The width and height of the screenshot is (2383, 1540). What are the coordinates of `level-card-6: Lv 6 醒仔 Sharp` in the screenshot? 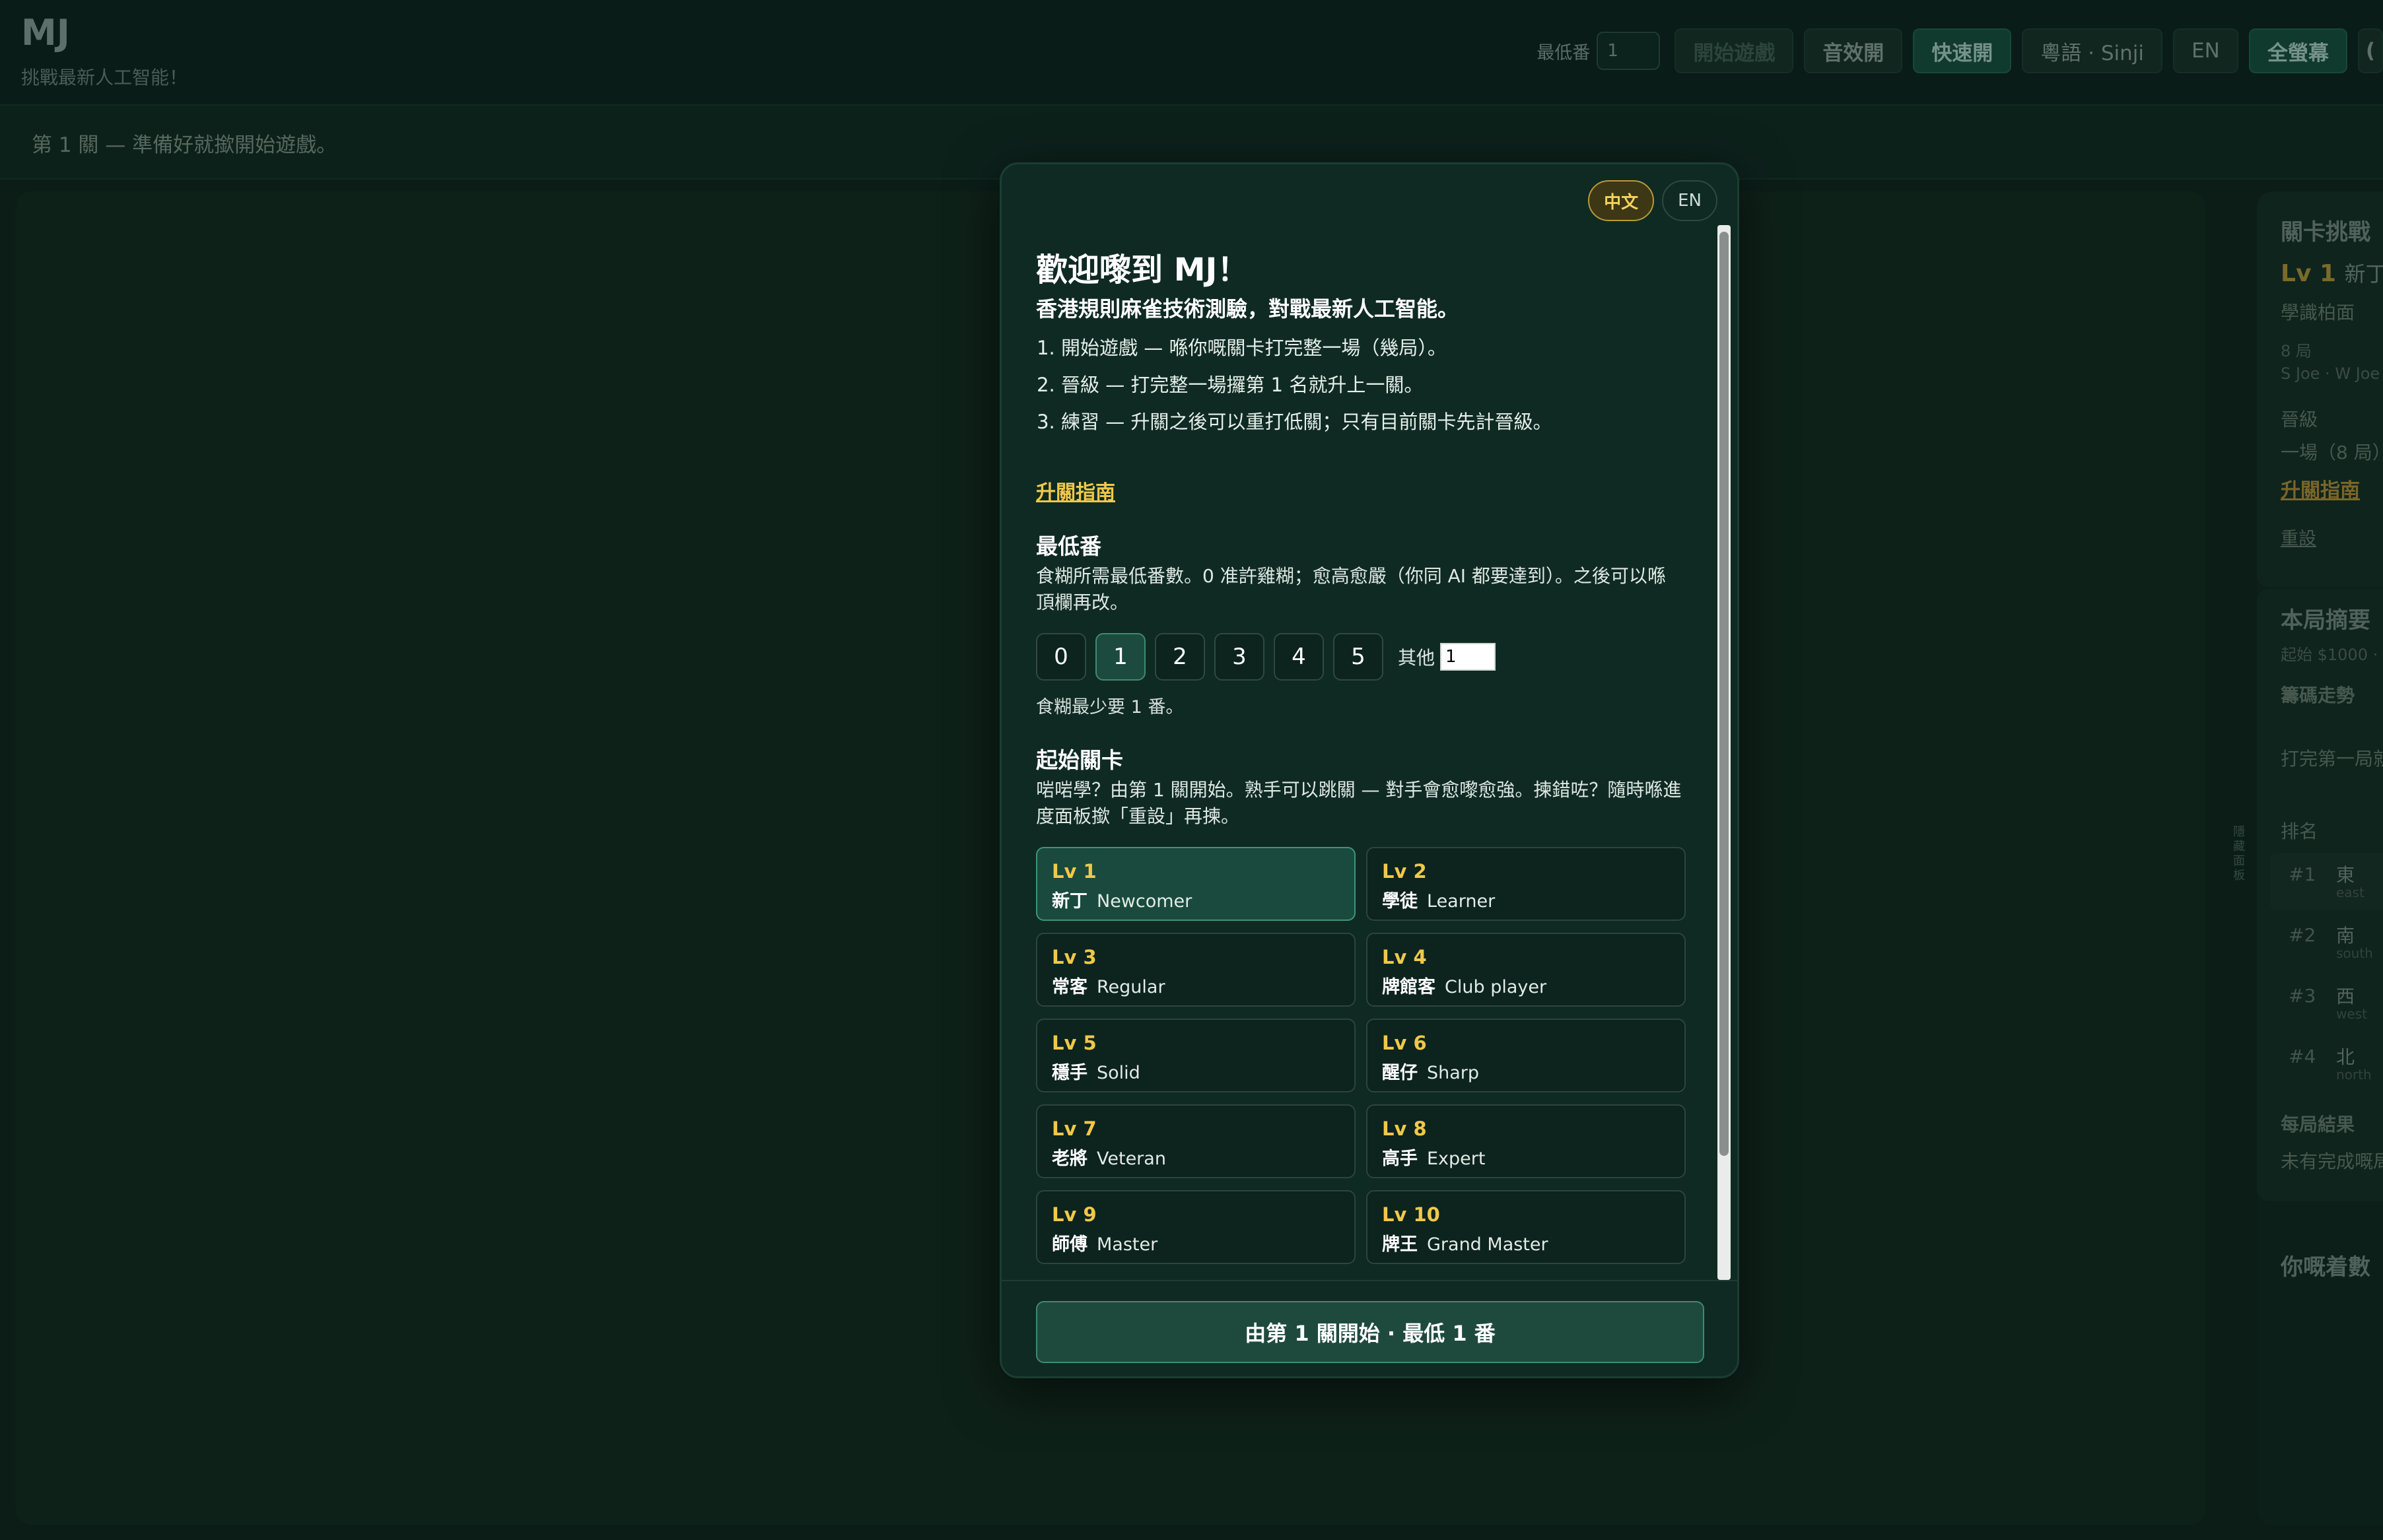 It's located at (1526, 1055).